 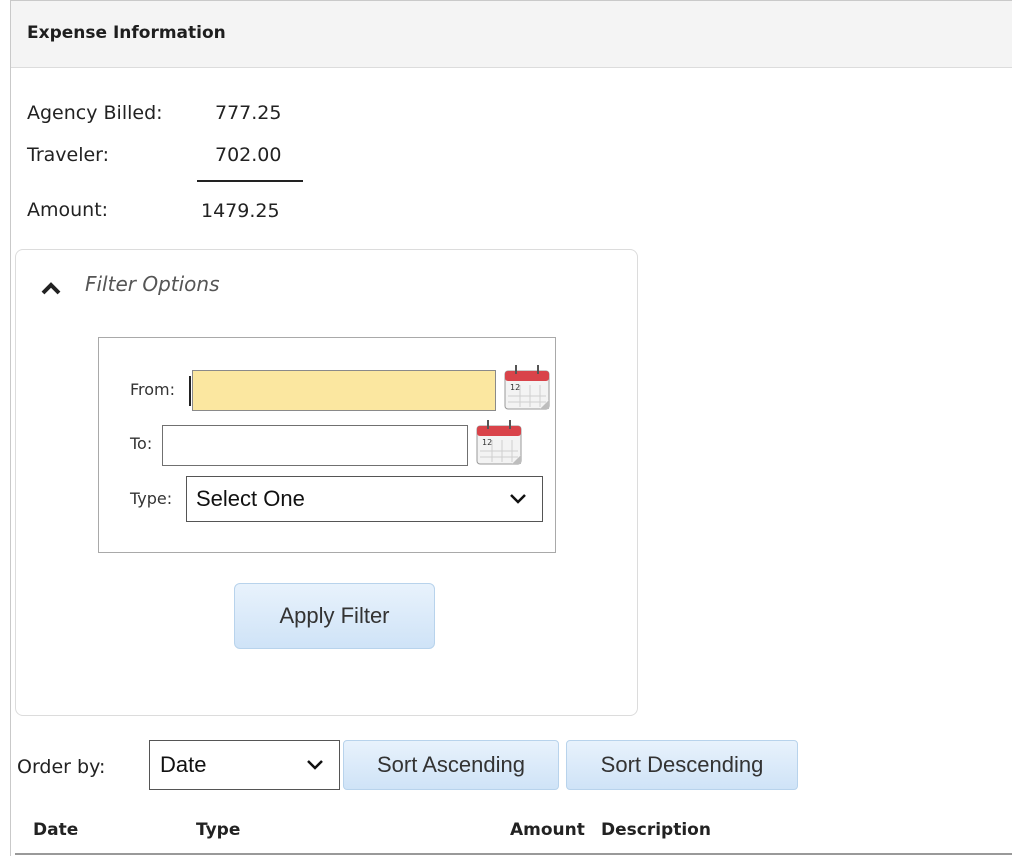 I want to click on filter-options-title: Filter Options, so click(x=152, y=284).